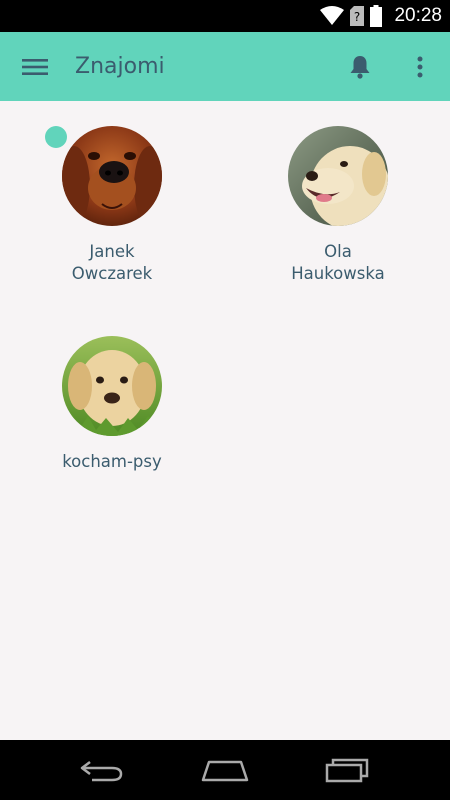  I want to click on back-button, so click(102, 770).